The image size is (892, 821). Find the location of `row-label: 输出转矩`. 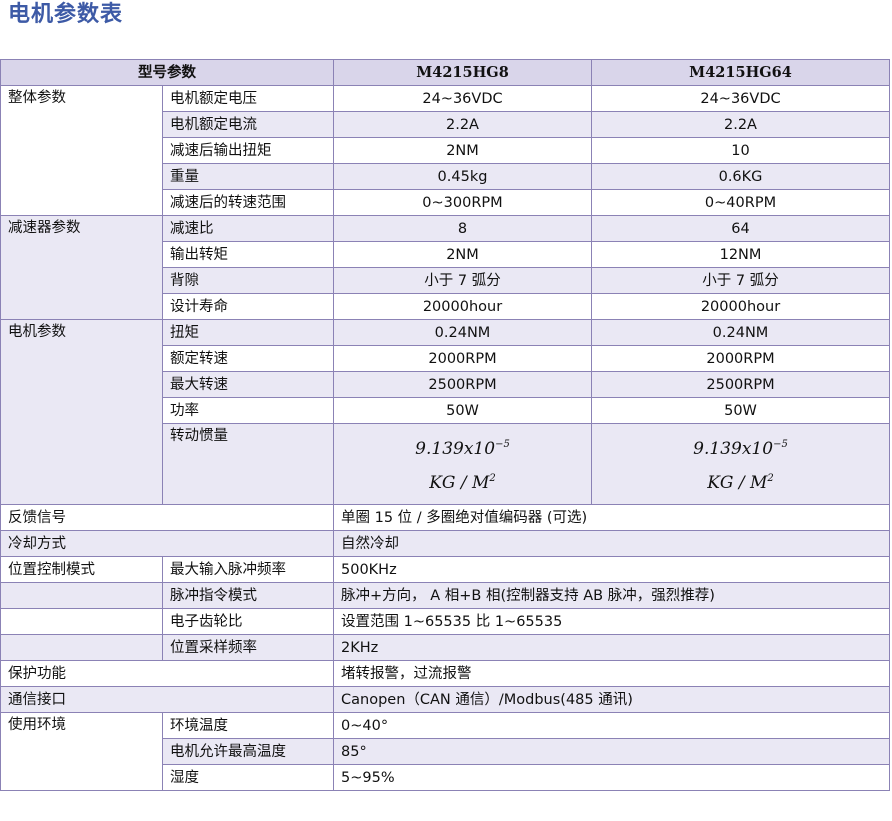

row-label: 输出转矩 is located at coordinates (248, 254).